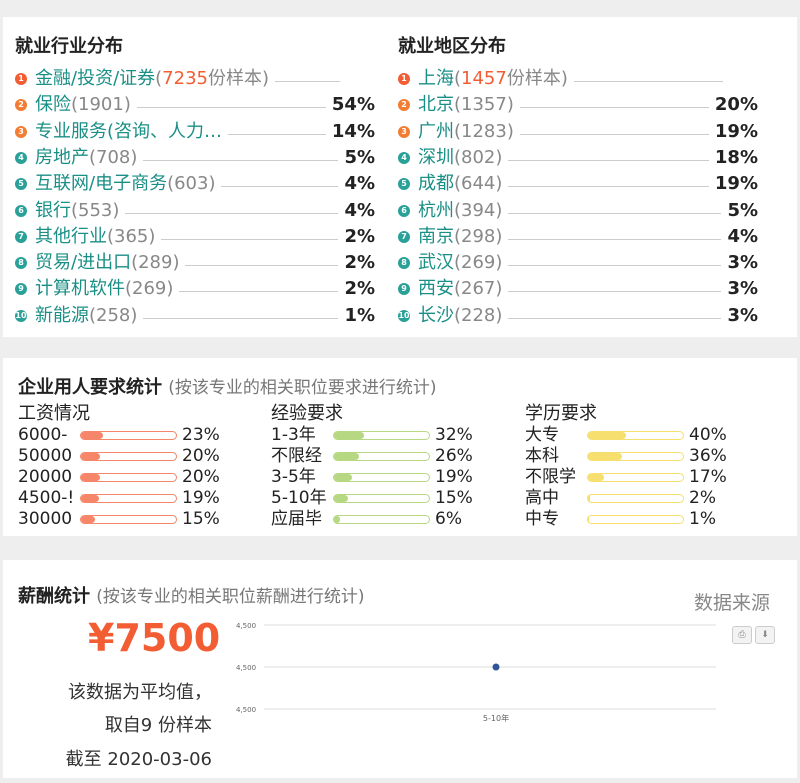 The height and width of the screenshot is (783, 800). I want to click on region-item-name: 北京(1357), so click(466, 105).